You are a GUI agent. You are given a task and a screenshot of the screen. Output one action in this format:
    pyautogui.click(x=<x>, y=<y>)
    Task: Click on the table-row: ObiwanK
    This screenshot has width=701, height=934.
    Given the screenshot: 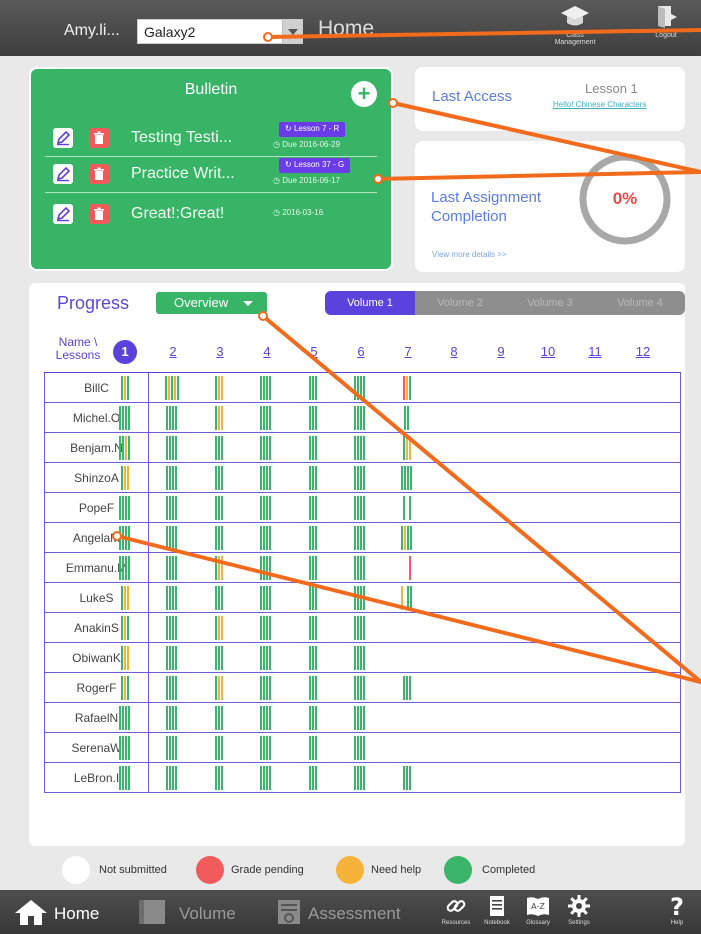 What is the action you would take?
    pyautogui.click(x=362, y=658)
    